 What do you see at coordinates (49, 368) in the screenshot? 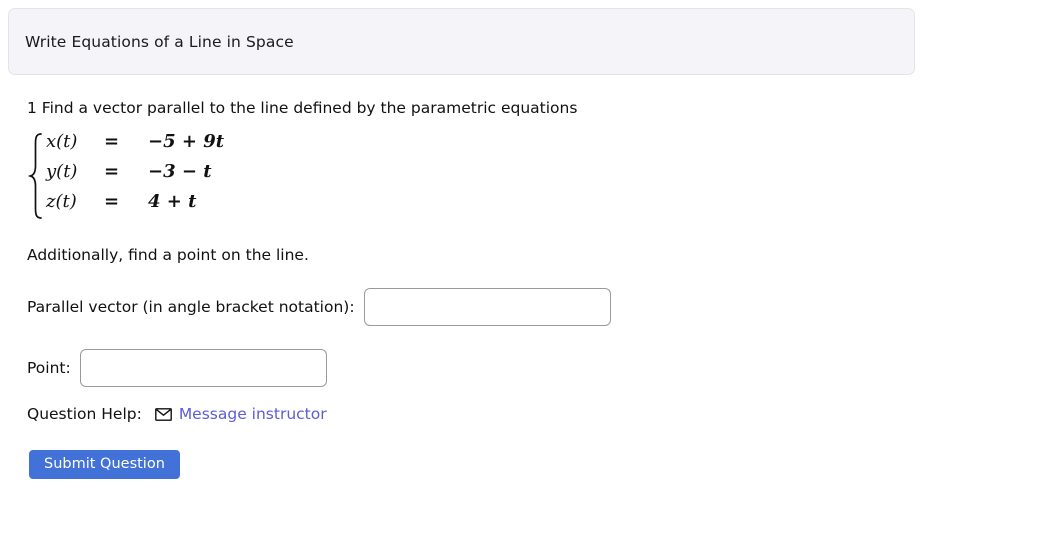
I see `point-label: Point:` at bounding box center [49, 368].